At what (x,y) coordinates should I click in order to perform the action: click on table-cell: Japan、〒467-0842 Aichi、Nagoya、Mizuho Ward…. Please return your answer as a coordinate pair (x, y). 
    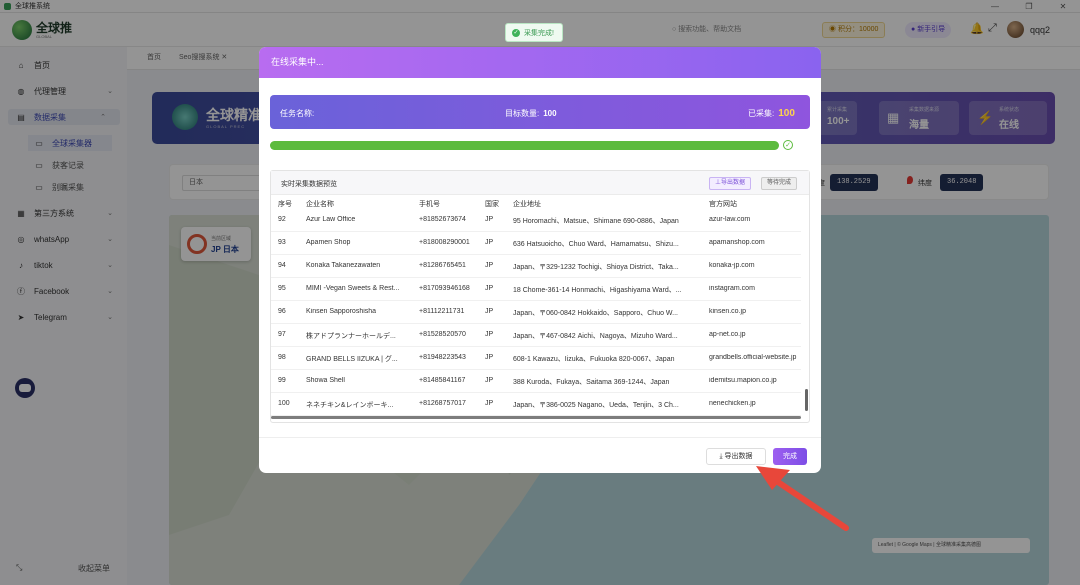
    Looking at the image, I should click on (595, 336).